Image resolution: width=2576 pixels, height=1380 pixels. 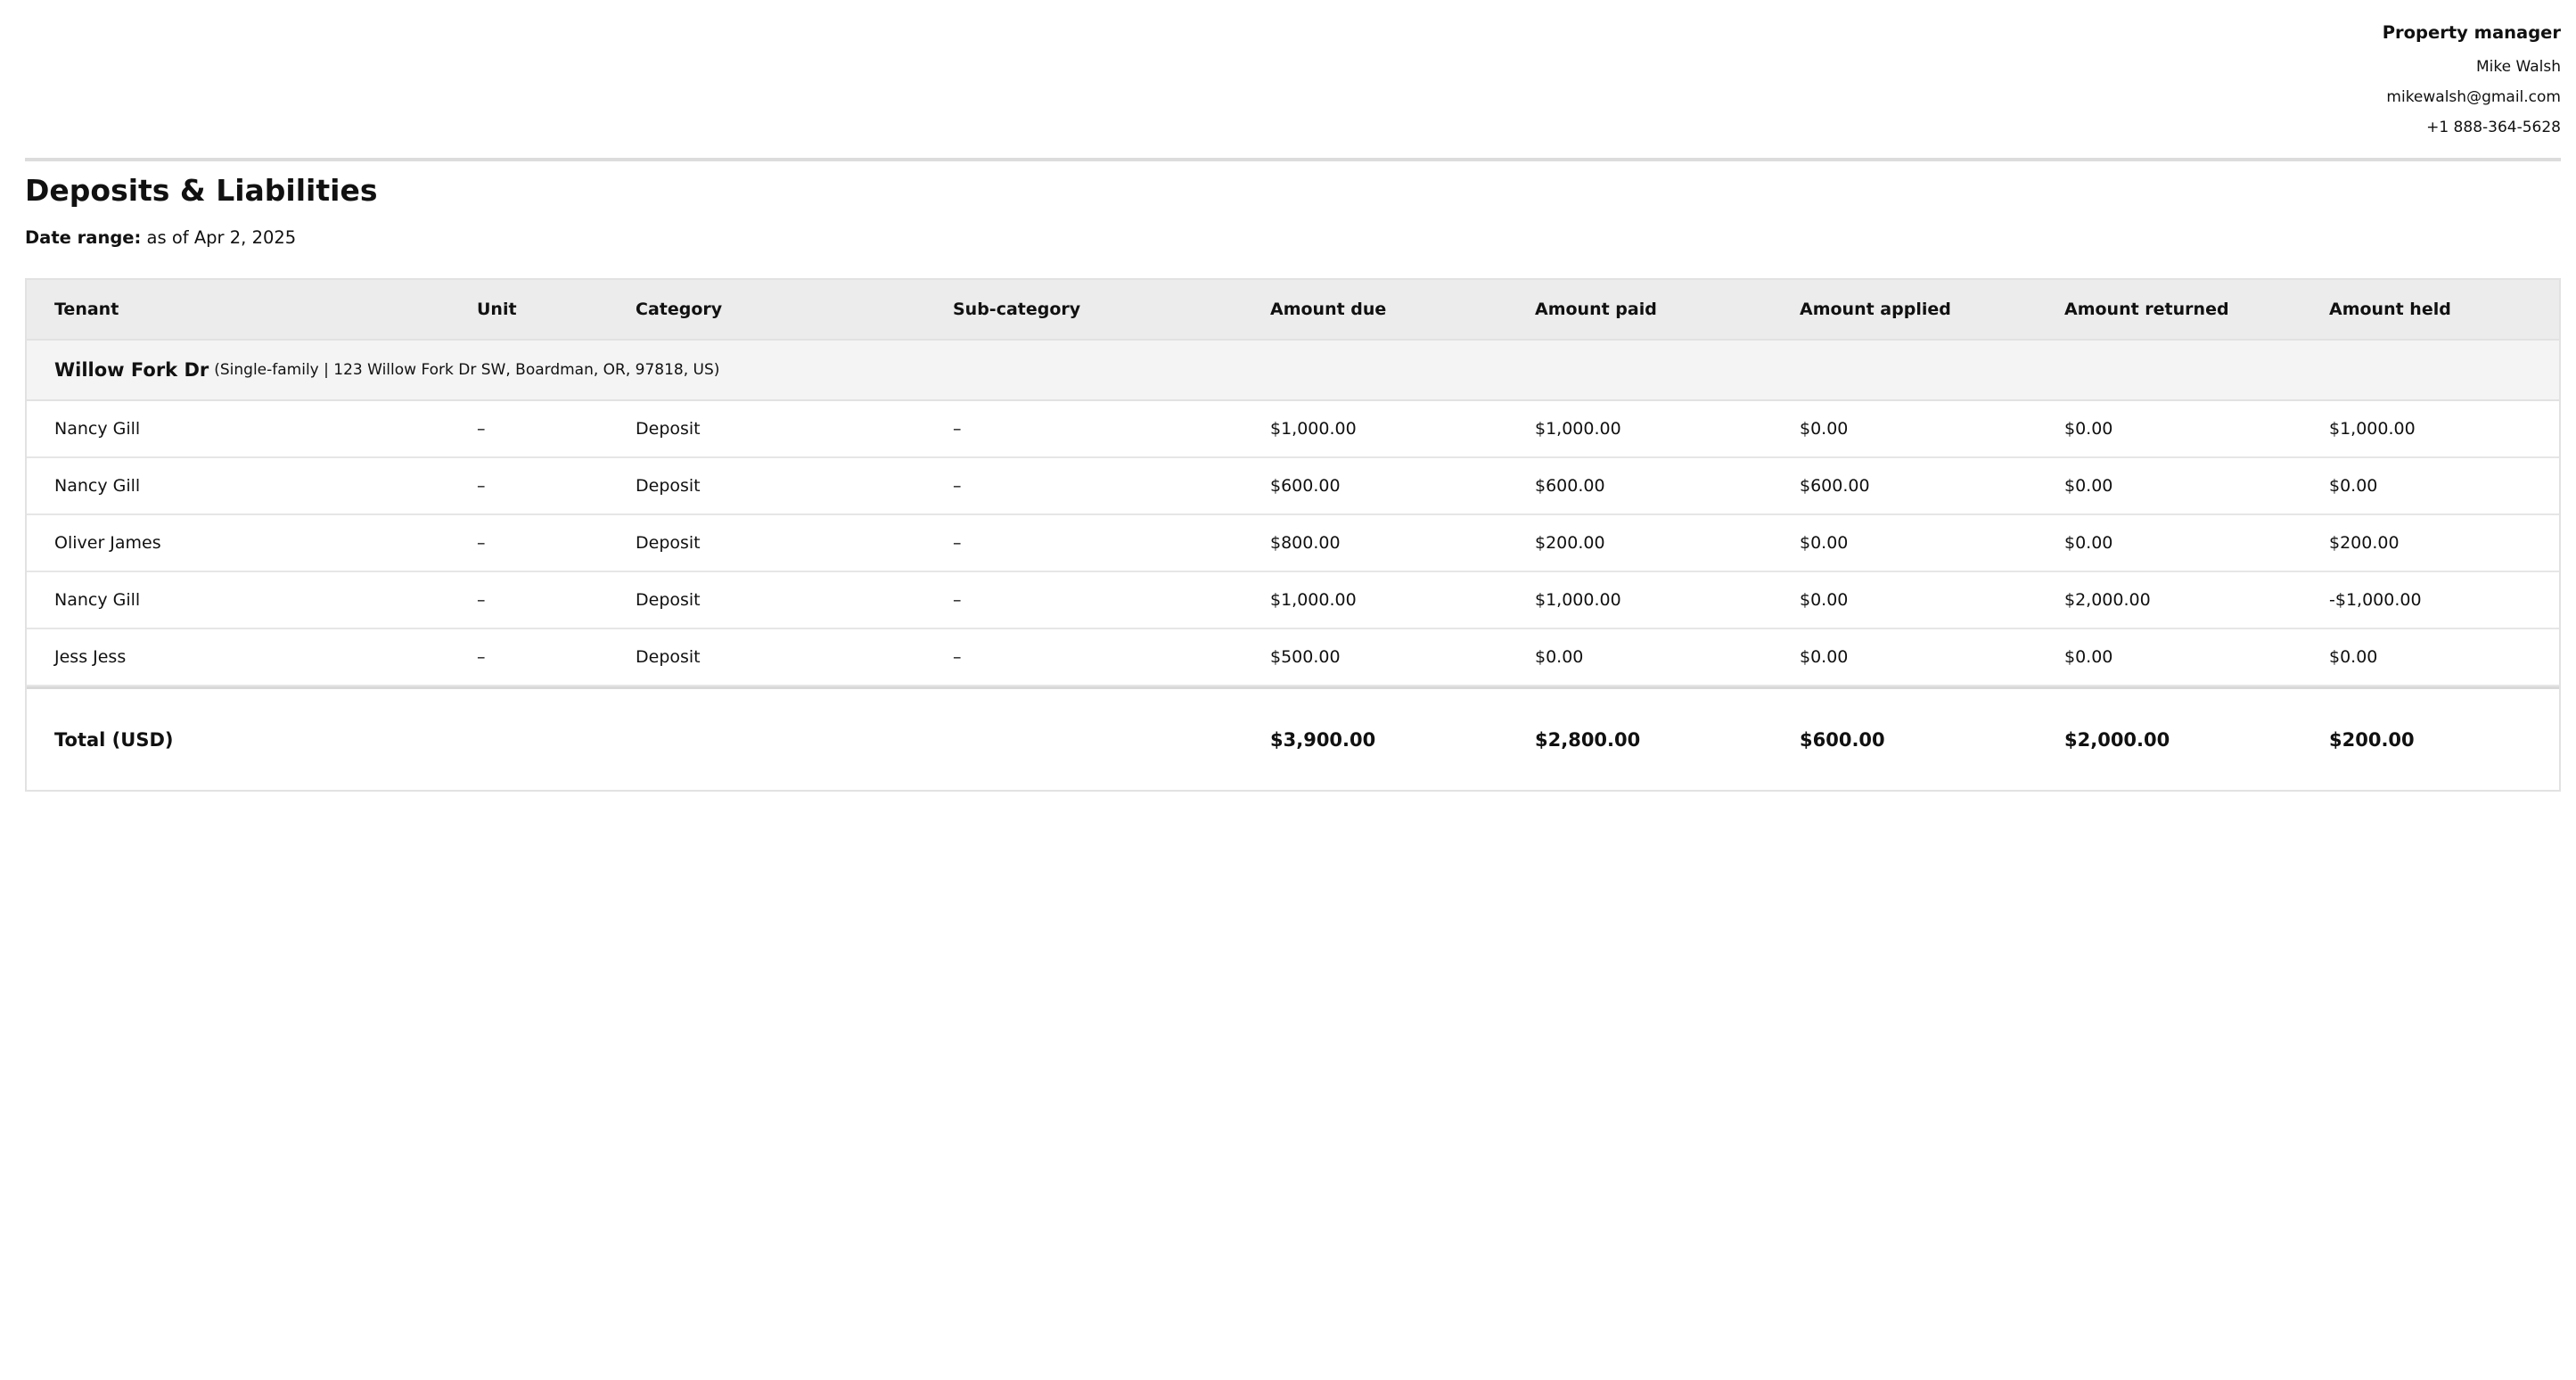 I want to click on manager-role: Property manager, so click(x=2471, y=32).